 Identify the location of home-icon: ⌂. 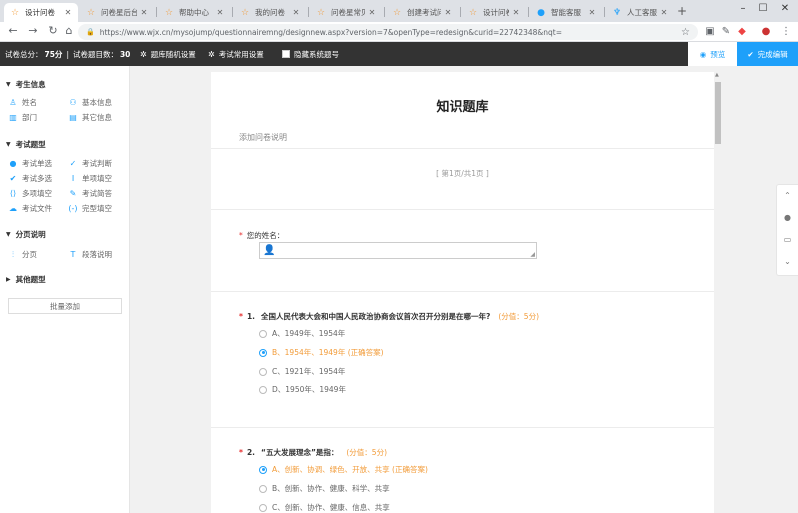
(69, 30).